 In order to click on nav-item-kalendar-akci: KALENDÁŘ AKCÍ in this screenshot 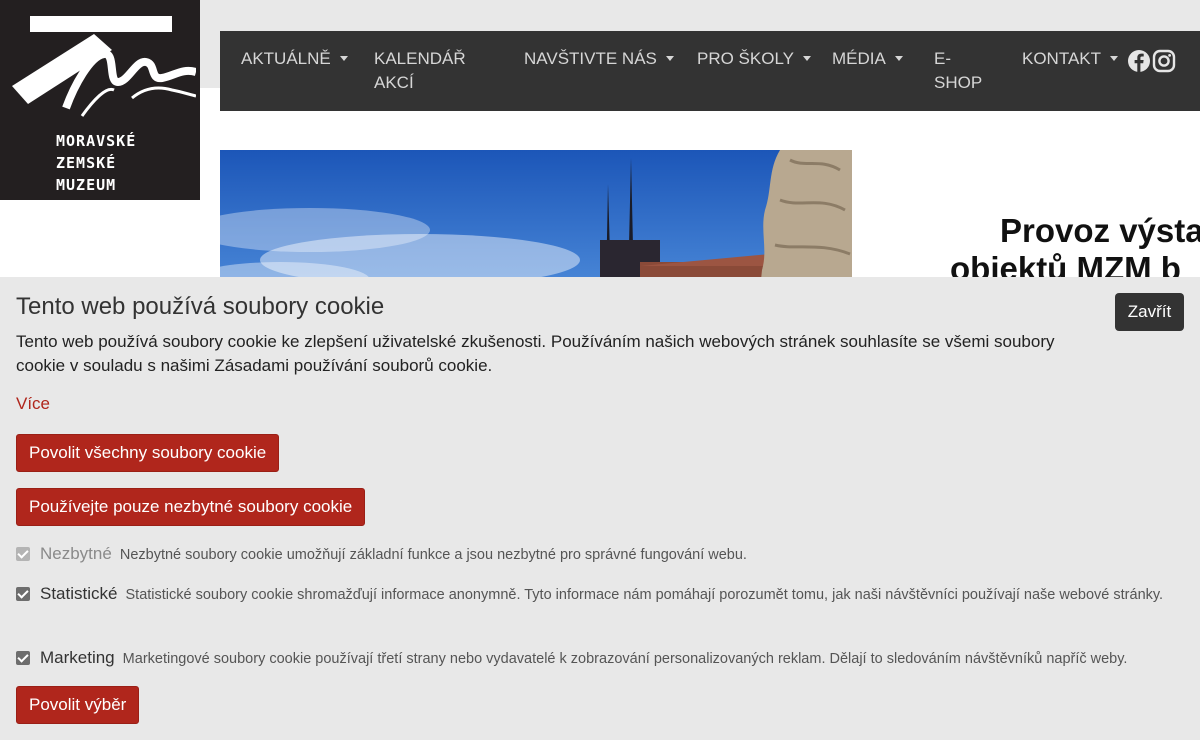, I will do `click(420, 71)`.